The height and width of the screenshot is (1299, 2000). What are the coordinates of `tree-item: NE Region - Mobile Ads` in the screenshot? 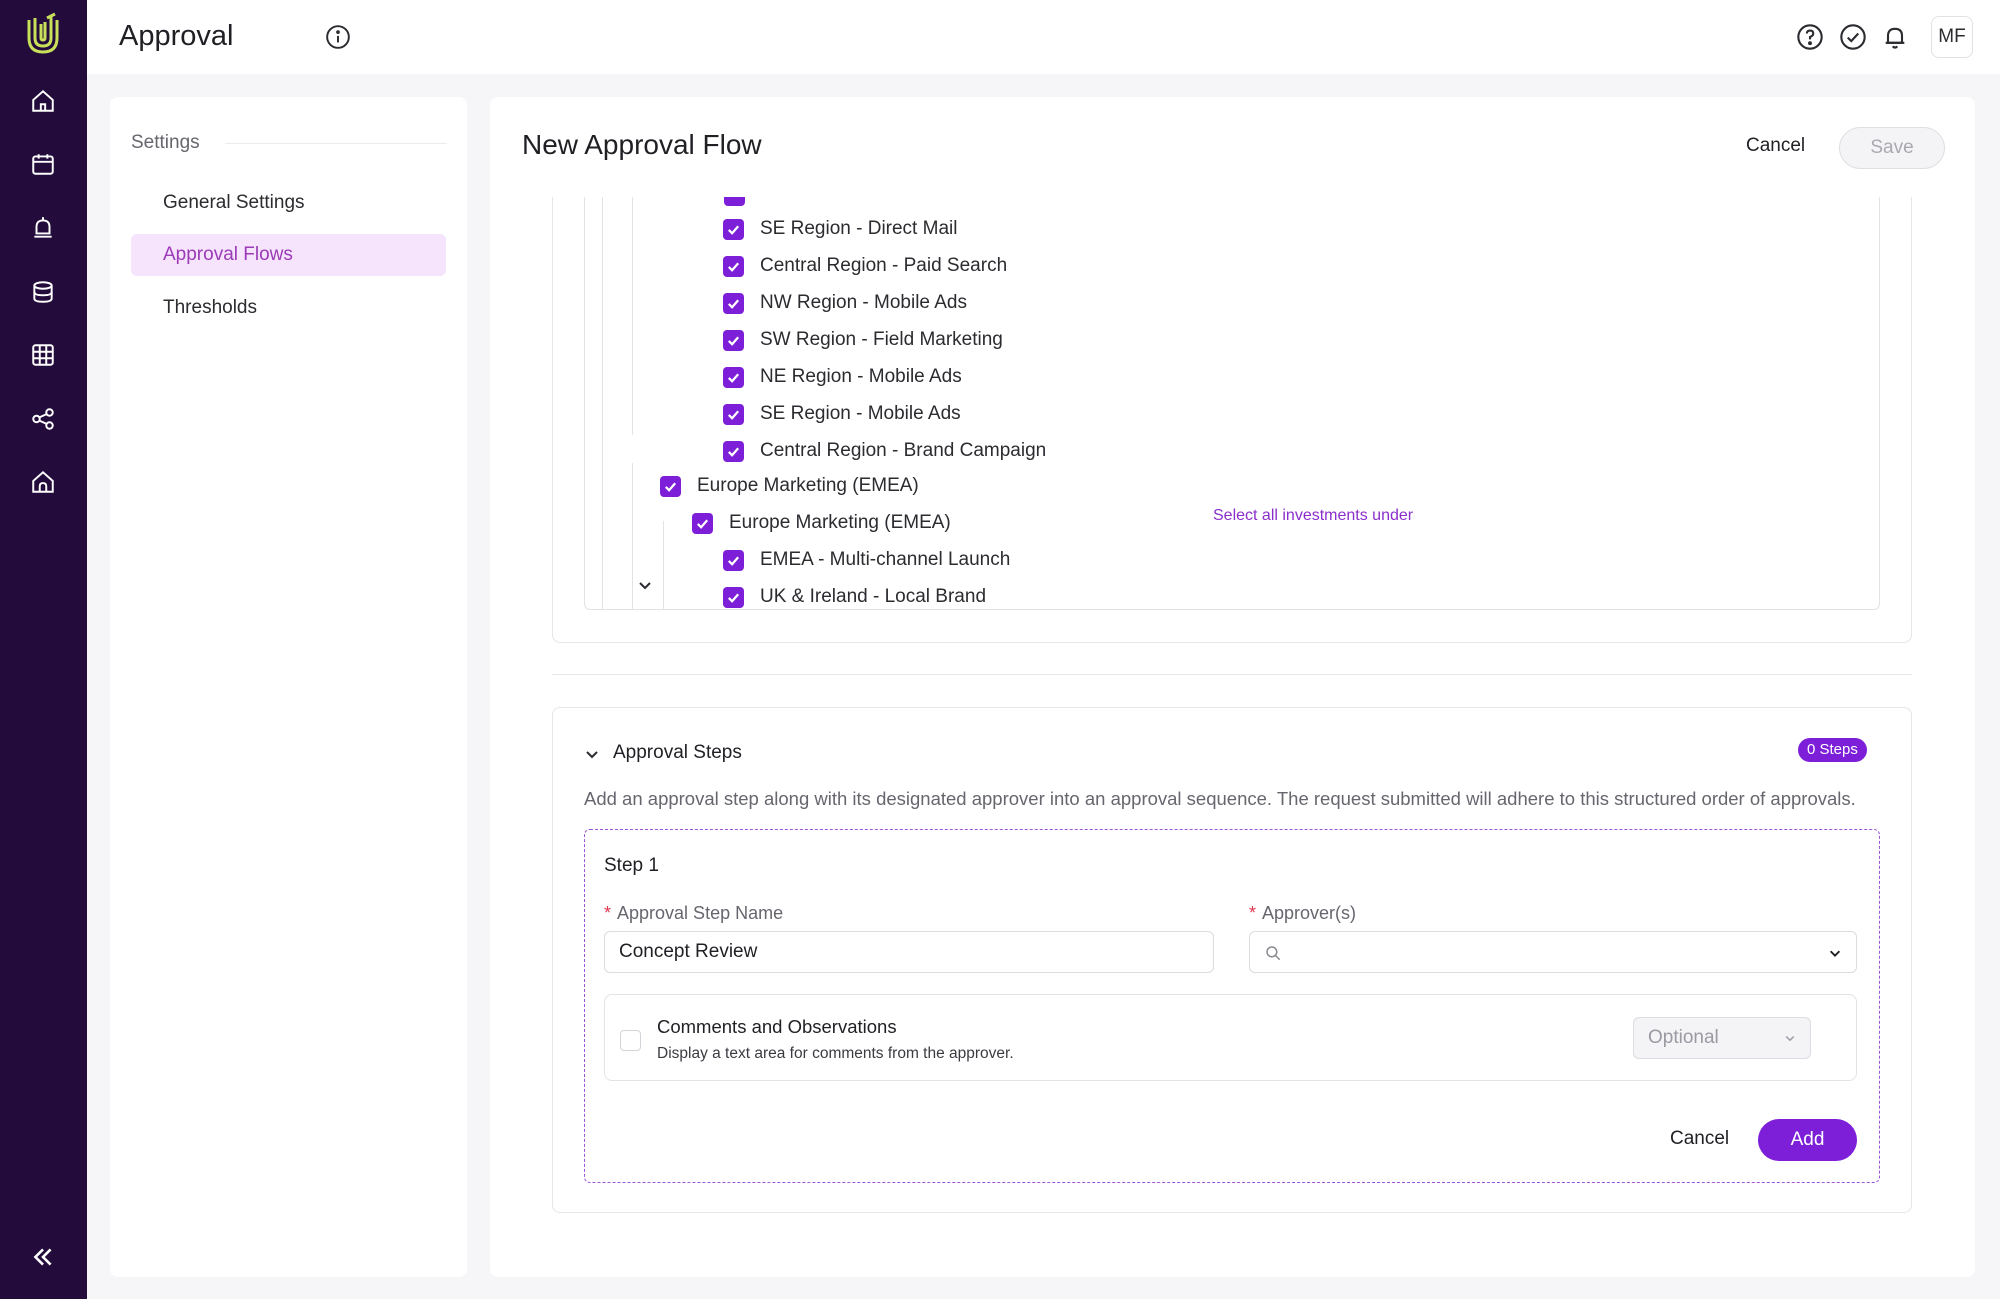 It's located at (842, 377).